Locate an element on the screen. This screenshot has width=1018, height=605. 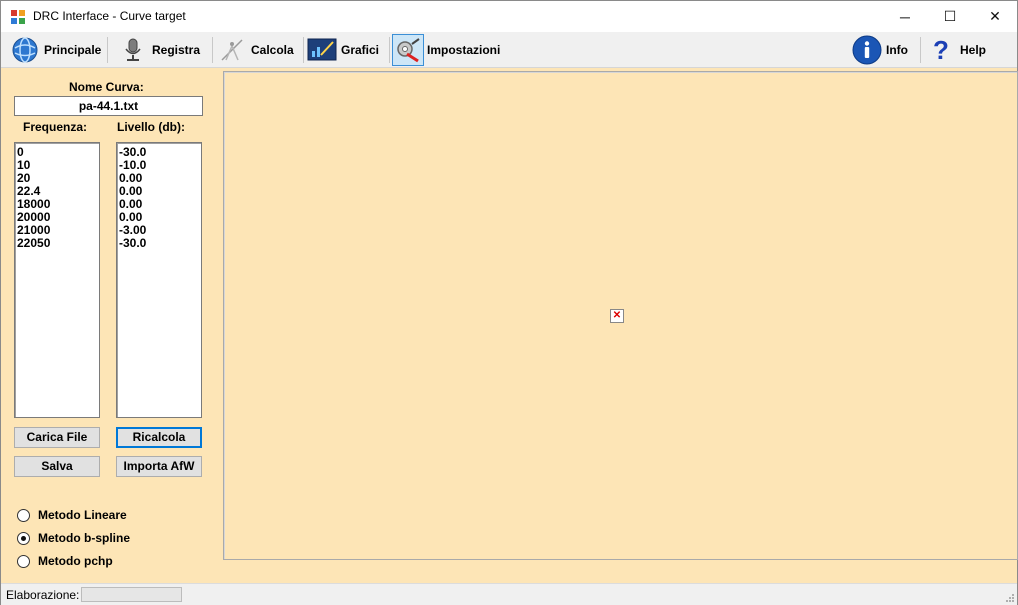
close-button: ✕ is located at coordinates (995, 16).